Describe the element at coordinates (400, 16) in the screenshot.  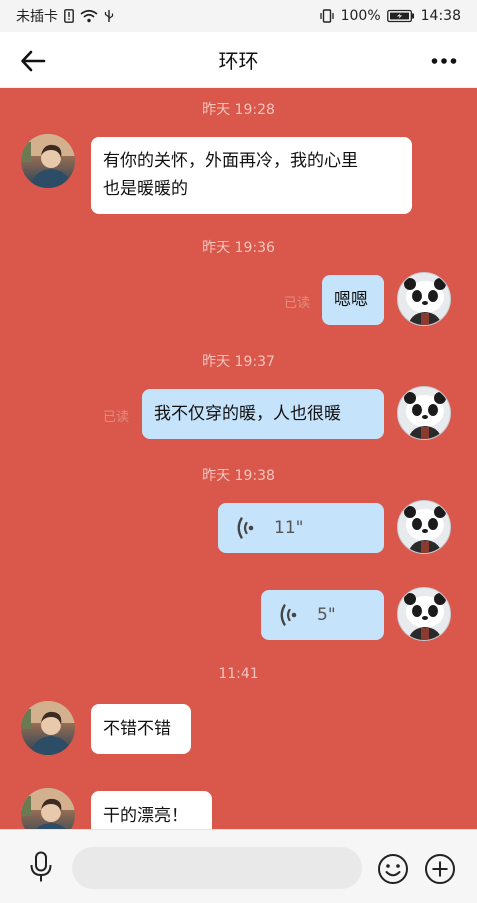
I see `battery-icon` at that location.